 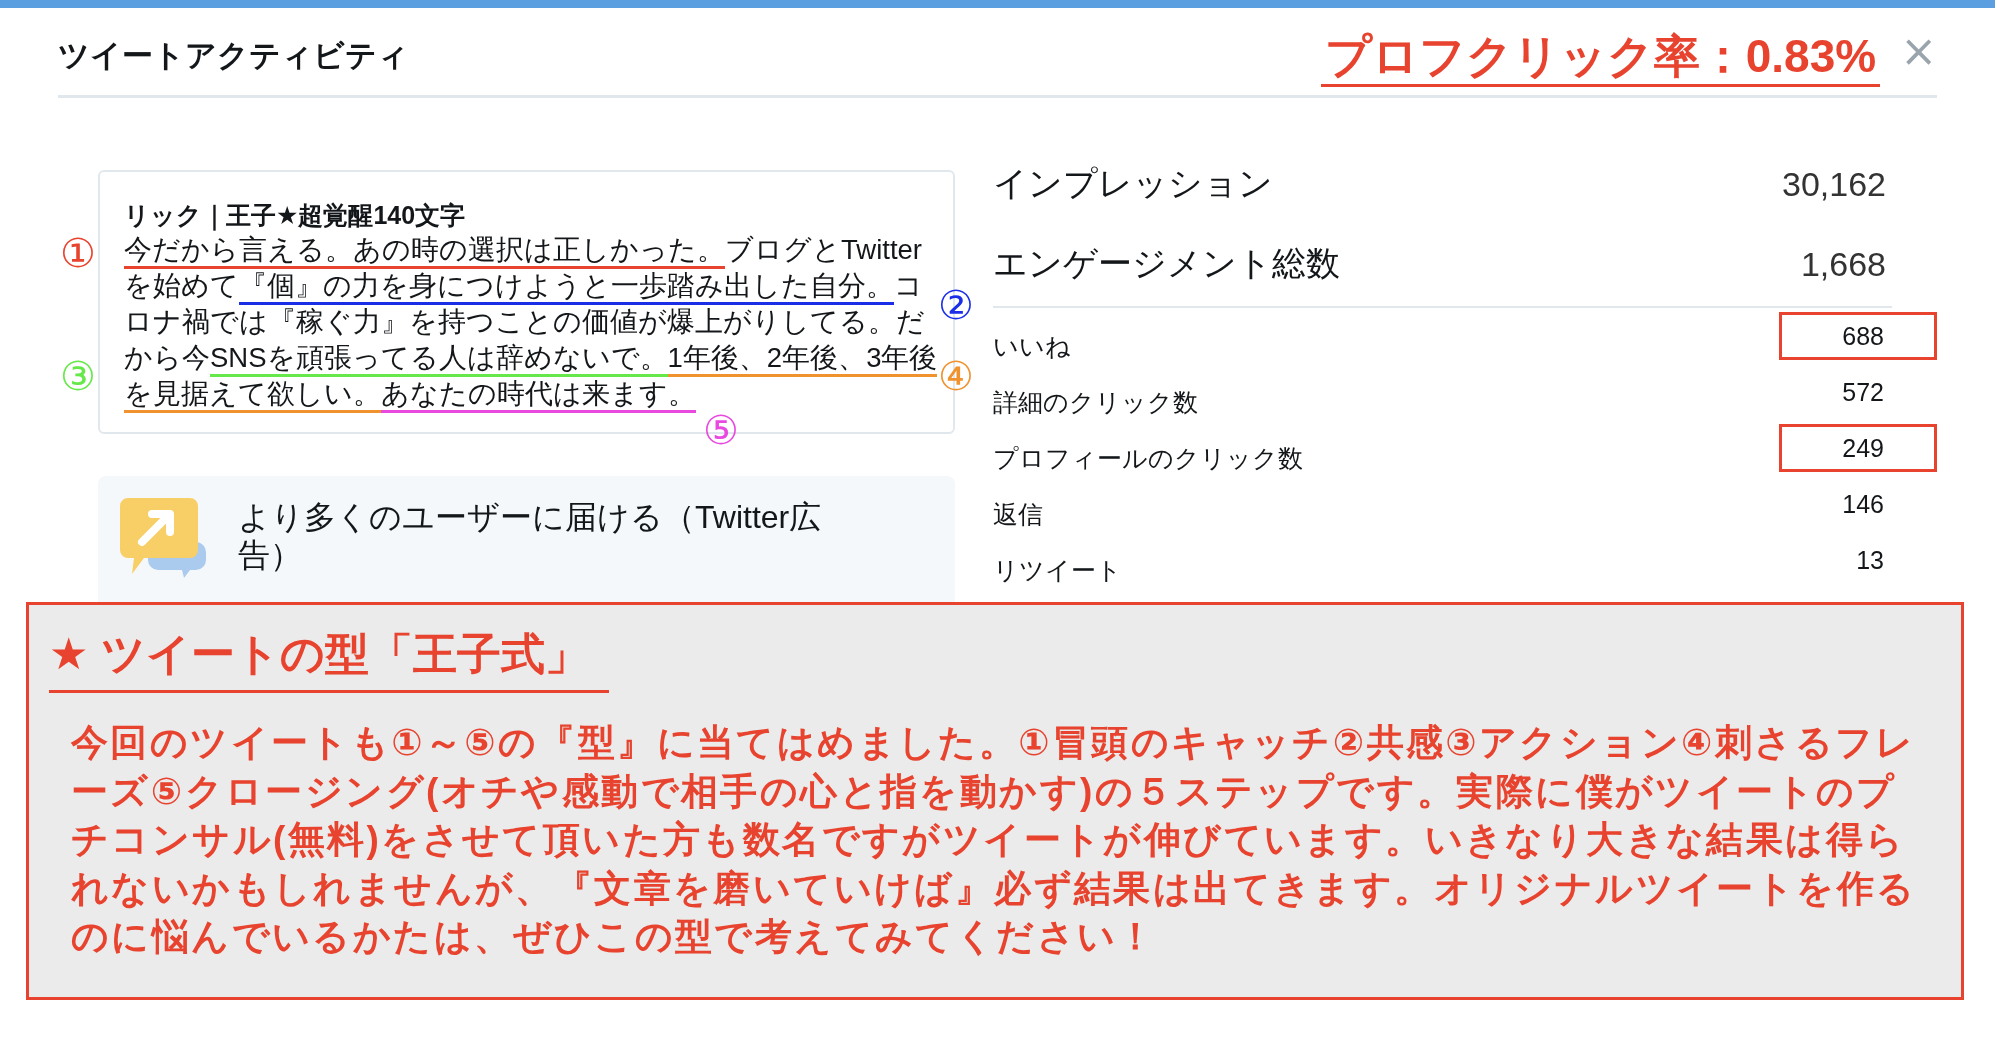 I want to click on profile-click-rate: プロフクリック率：0.83%, so click(x=1600, y=59).